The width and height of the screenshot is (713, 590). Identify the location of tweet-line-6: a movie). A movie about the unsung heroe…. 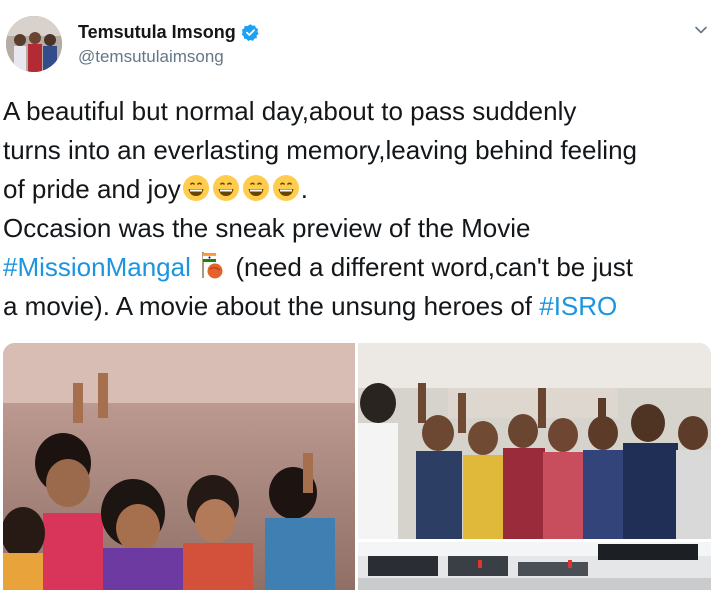
(357, 306).